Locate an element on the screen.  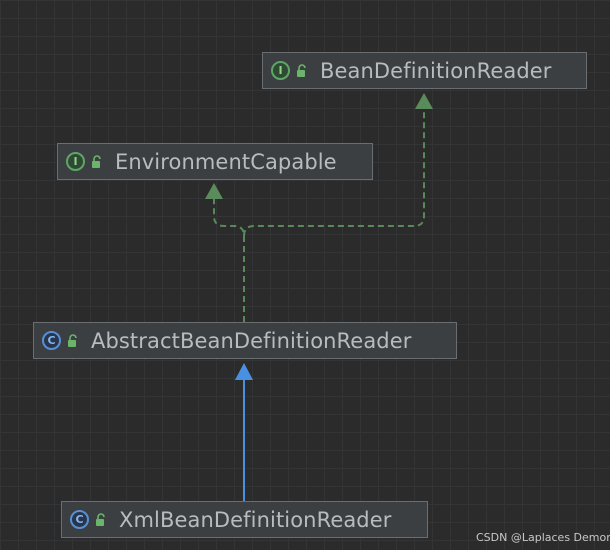
node-abstract-bean-definition-reader: C AbstractBeanDefinitionReader is located at coordinates (245, 340).